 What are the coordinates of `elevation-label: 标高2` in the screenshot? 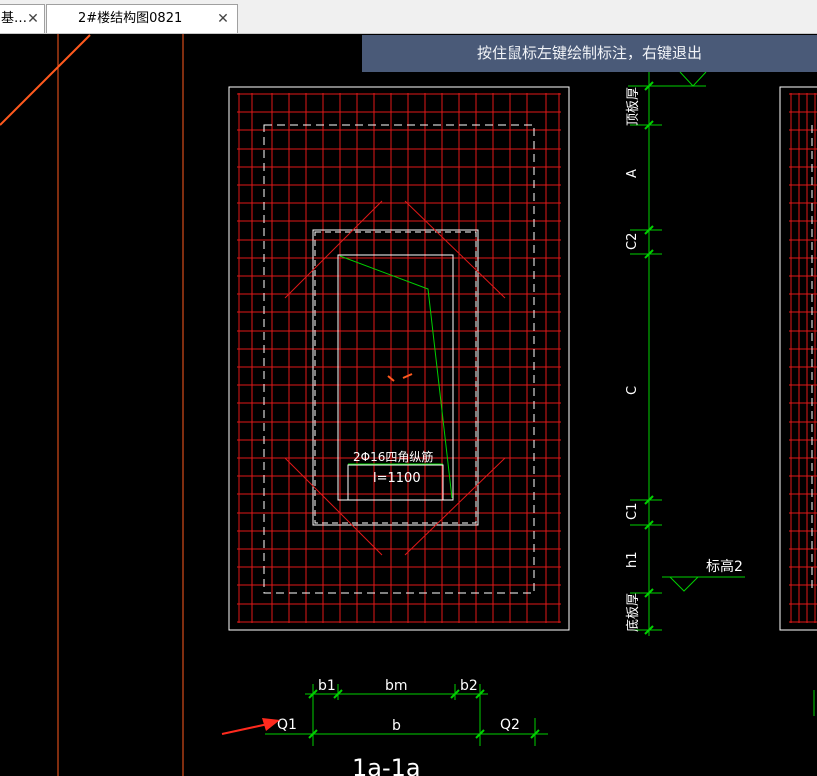 It's located at (724, 566).